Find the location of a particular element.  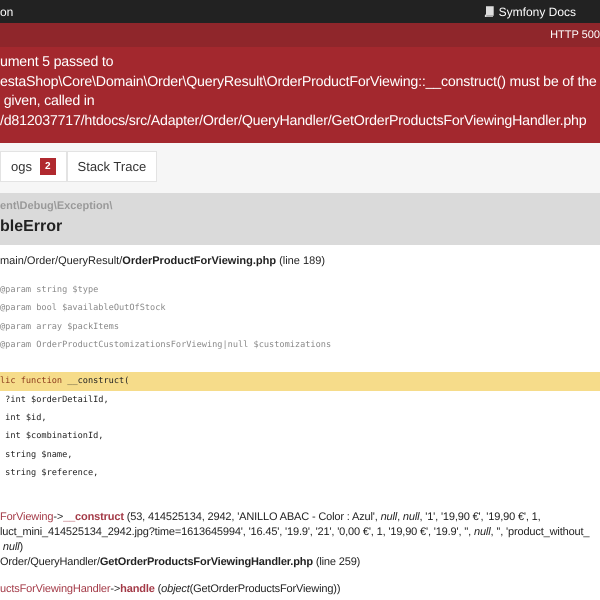

exception-namespace: ent\Debug\Exception\ is located at coordinates (57, 206).